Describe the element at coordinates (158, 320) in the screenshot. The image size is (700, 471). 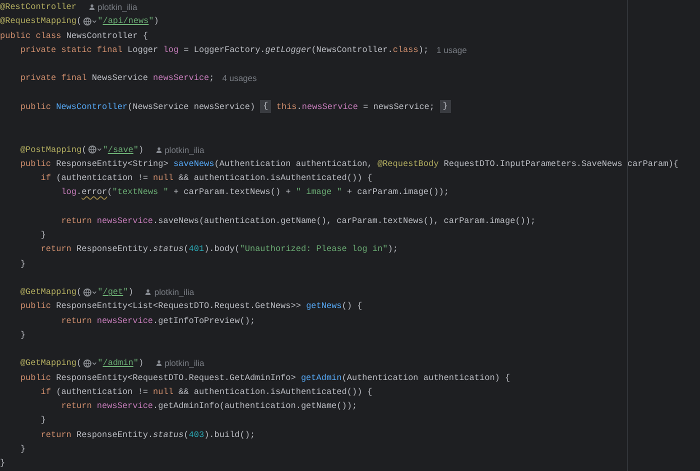
I see `code-text: return newsService.getInfoToPreview();` at that location.